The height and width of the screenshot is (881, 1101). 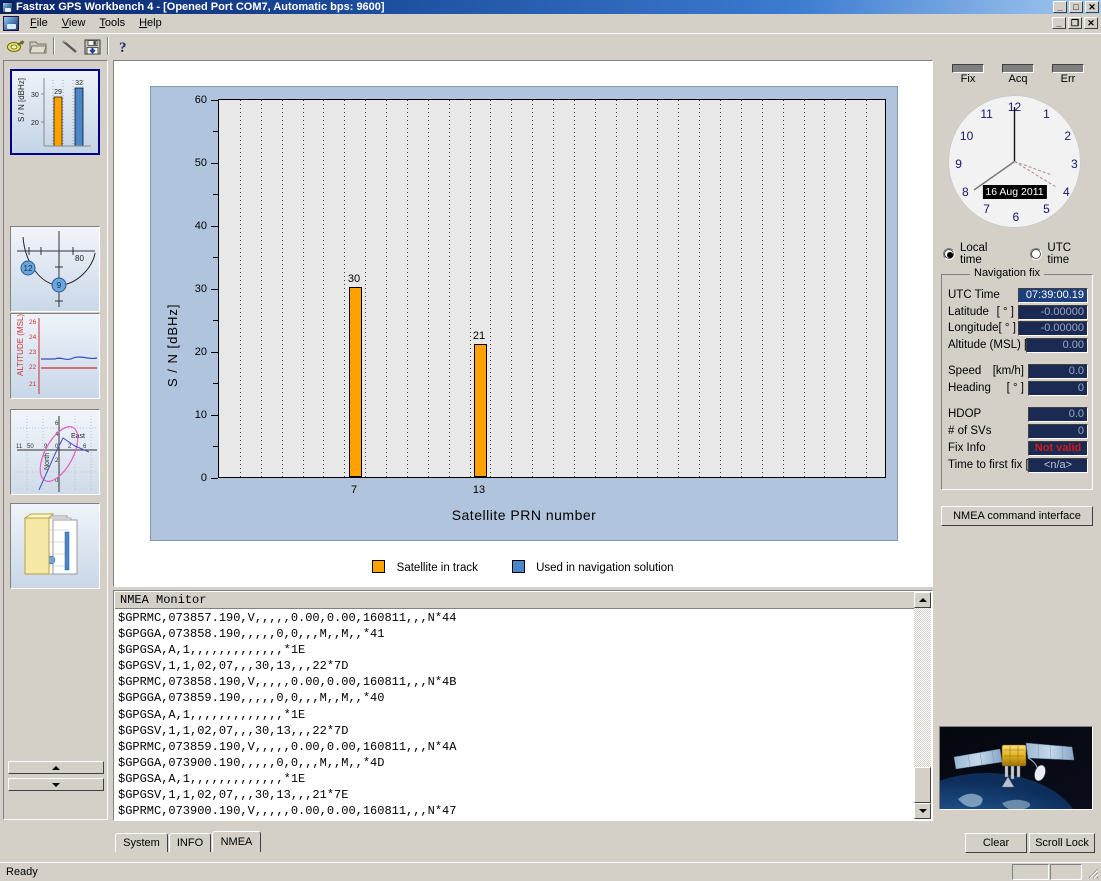 I want to click on nav-fix-row: Speed [km/h] 0.0, so click(x=1018, y=371).